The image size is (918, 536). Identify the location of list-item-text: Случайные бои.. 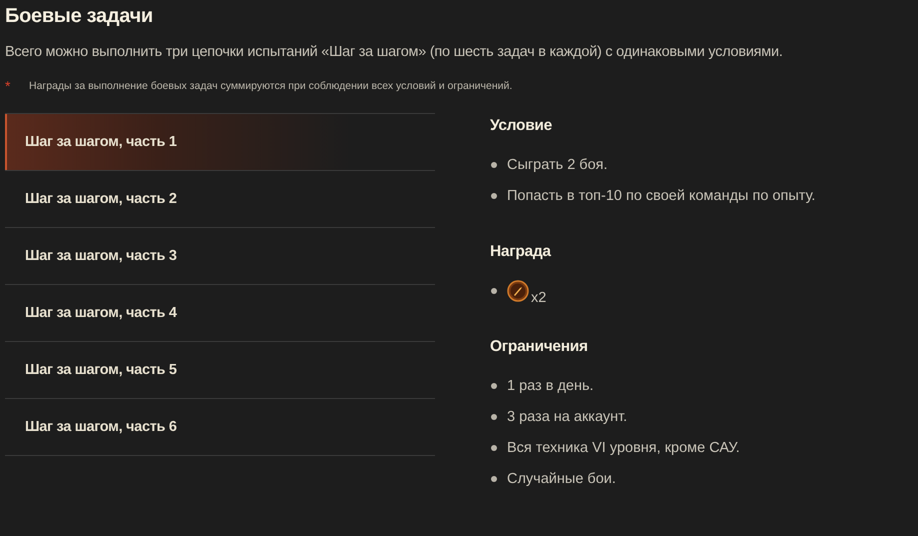
(561, 478).